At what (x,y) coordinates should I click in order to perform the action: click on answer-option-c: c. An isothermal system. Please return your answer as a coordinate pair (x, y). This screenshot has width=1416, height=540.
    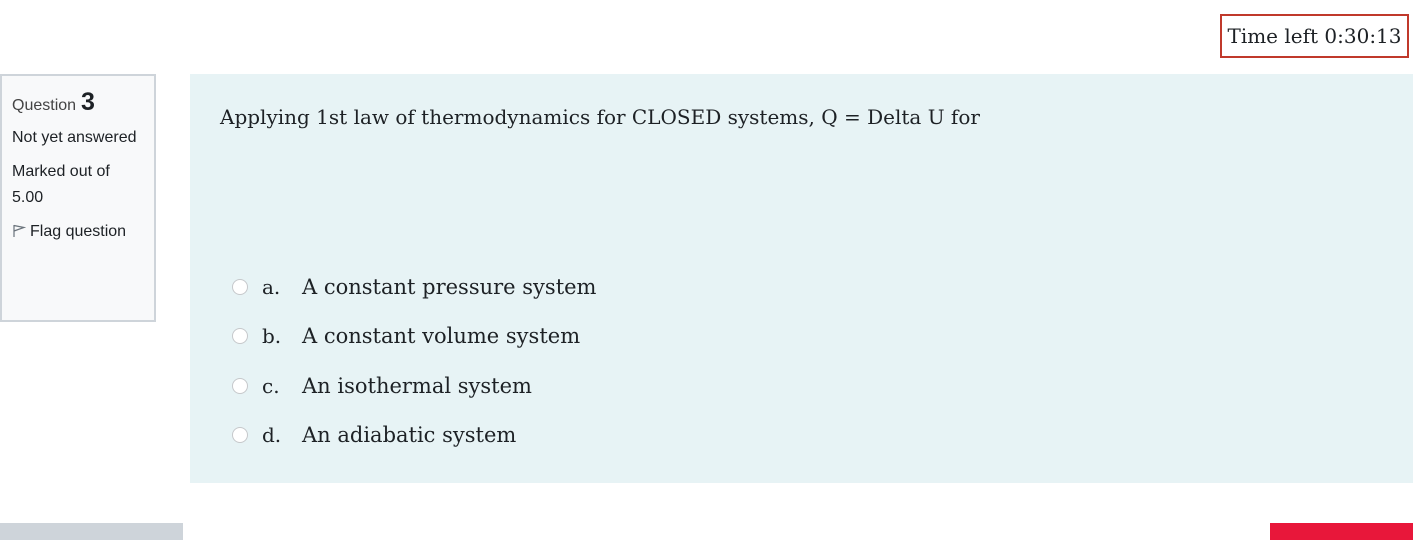
    Looking at the image, I should click on (414, 386).